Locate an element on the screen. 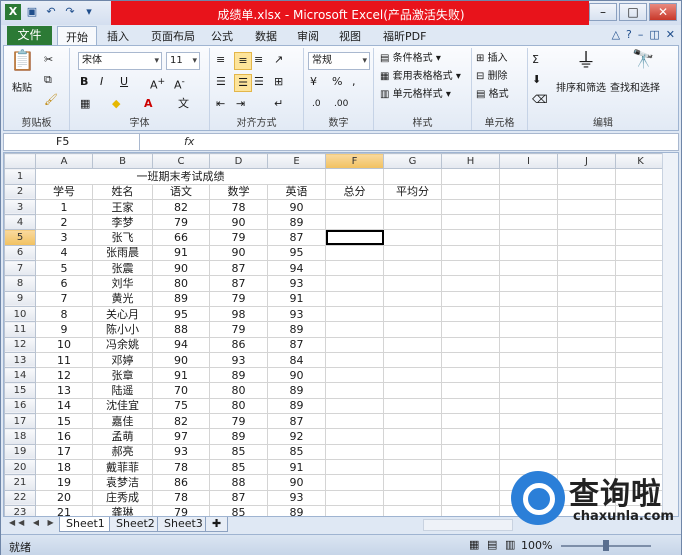 This screenshot has height=555, width=682. column-header: K is located at coordinates (640, 161).